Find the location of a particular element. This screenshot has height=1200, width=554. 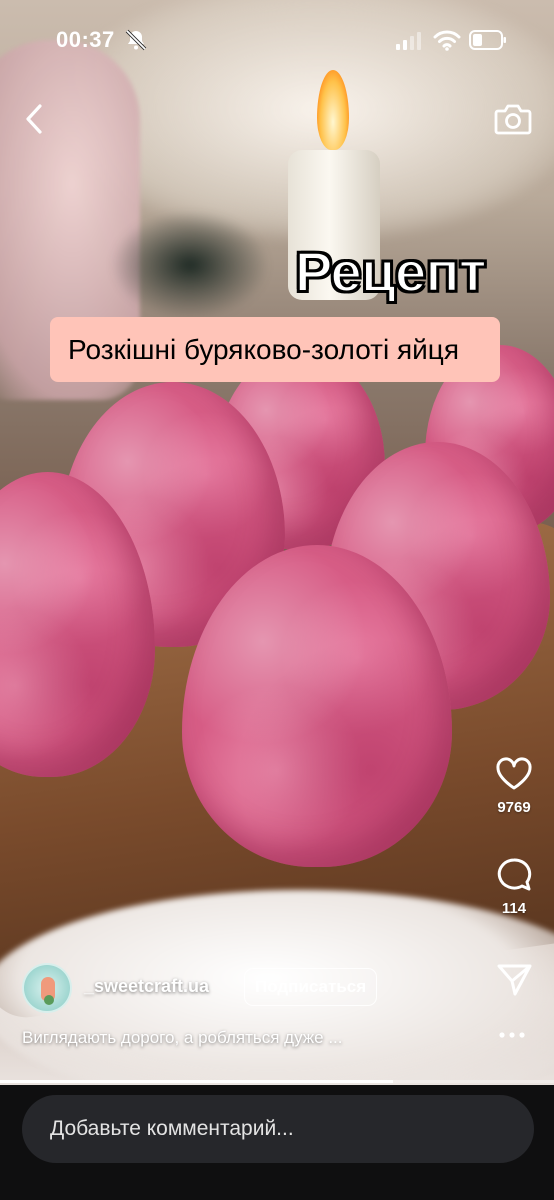

battery-icon is located at coordinates (487, 40).